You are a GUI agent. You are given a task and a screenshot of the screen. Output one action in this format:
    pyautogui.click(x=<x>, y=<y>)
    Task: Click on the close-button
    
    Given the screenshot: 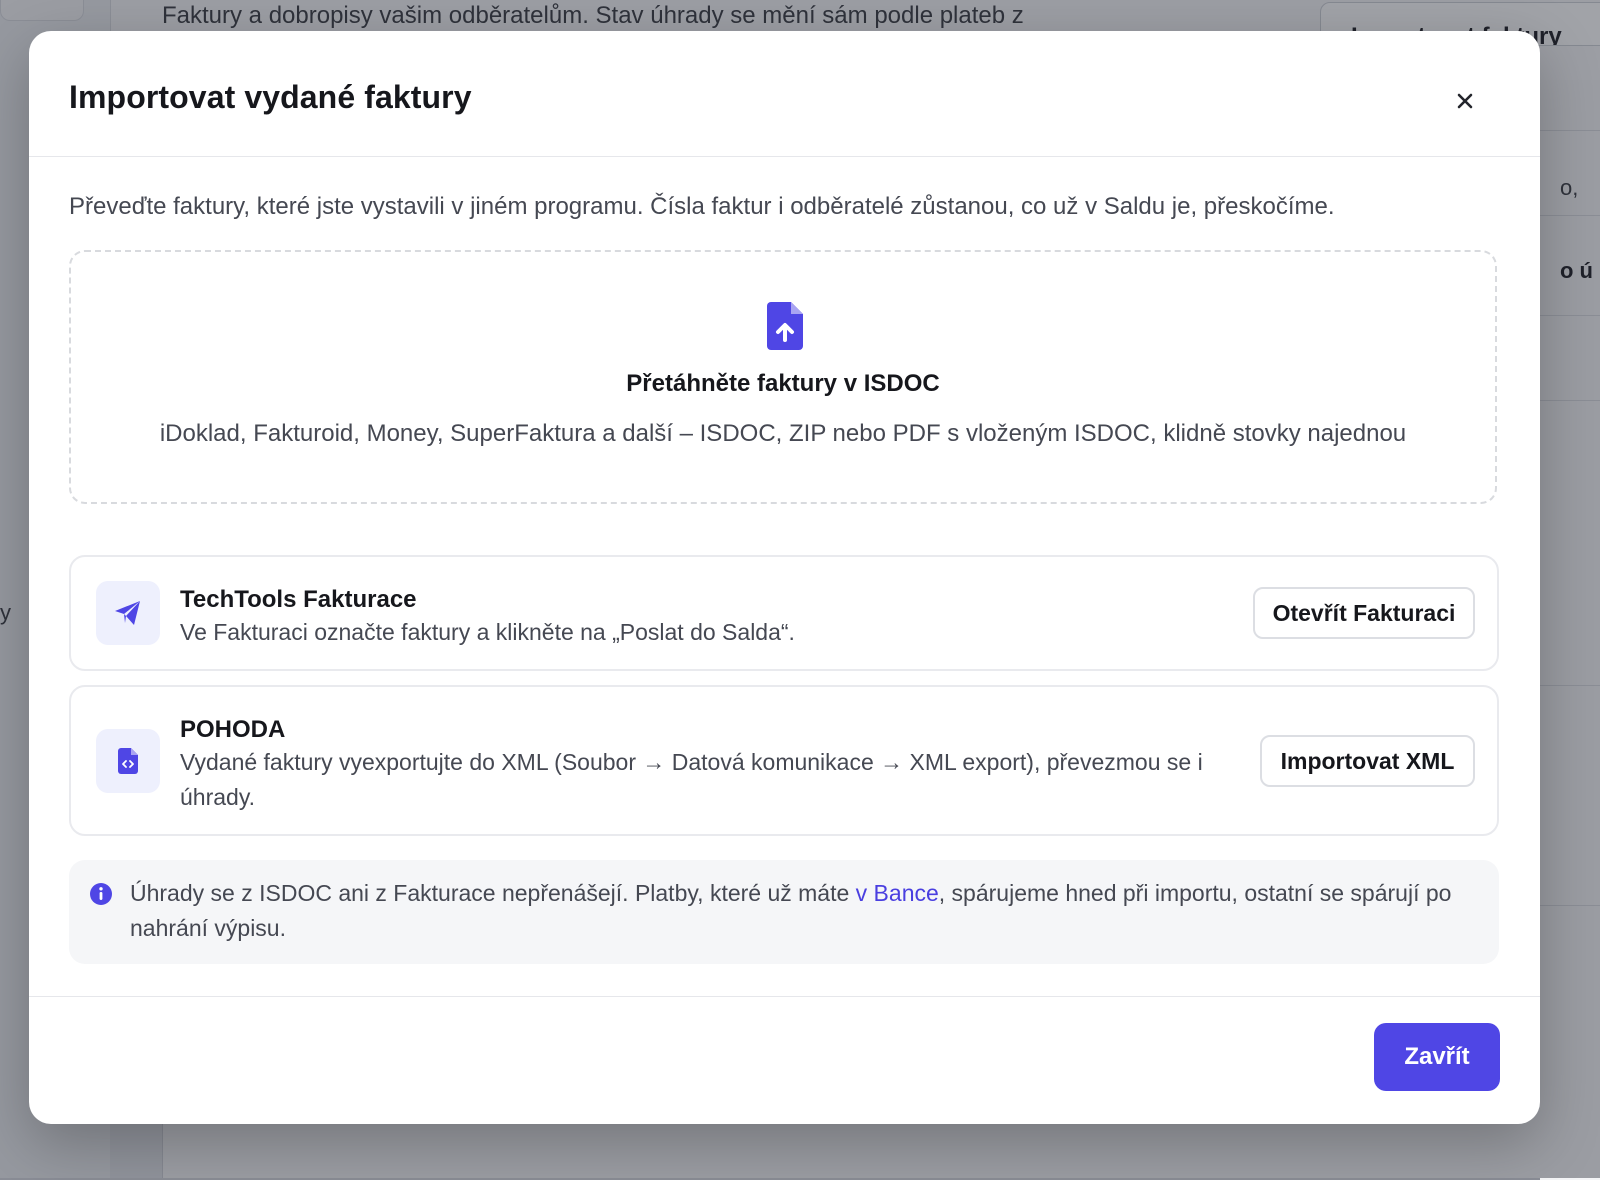 What is the action you would take?
    pyautogui.click(x=1465, y=101)
    